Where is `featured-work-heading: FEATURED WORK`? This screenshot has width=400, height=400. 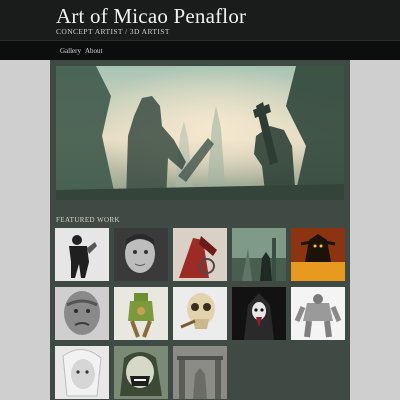 featured-work-heading: FEATURED WORK is located at coordinates (88, 220).